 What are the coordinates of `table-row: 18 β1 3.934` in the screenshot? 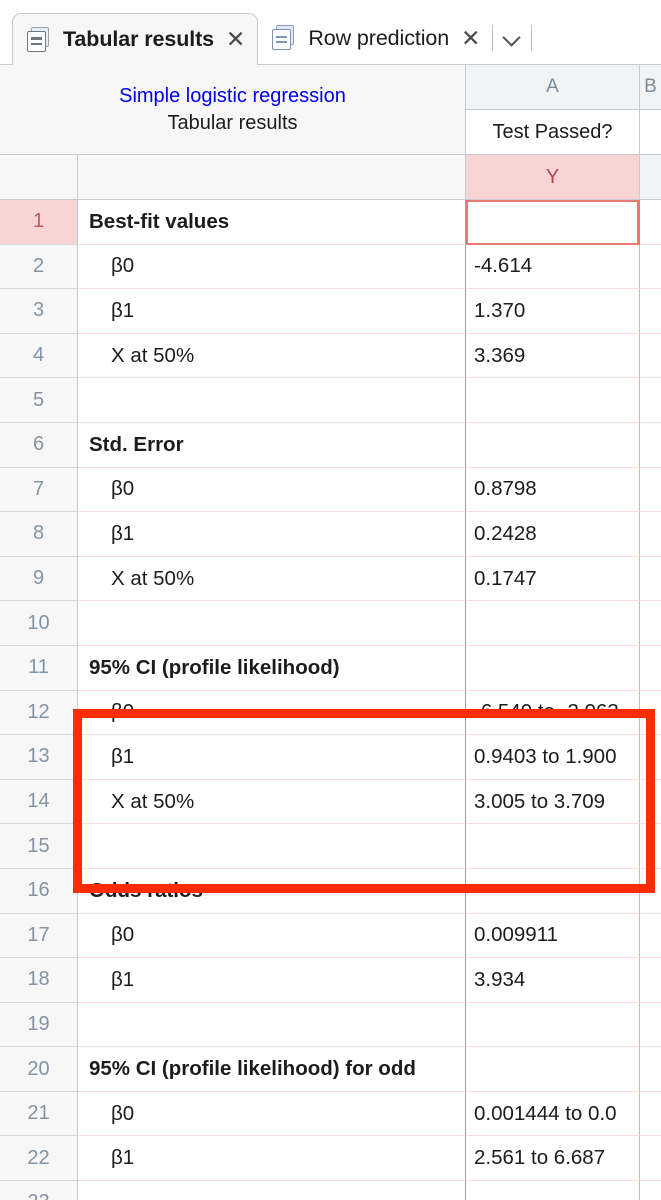 It's located at (330, 980).